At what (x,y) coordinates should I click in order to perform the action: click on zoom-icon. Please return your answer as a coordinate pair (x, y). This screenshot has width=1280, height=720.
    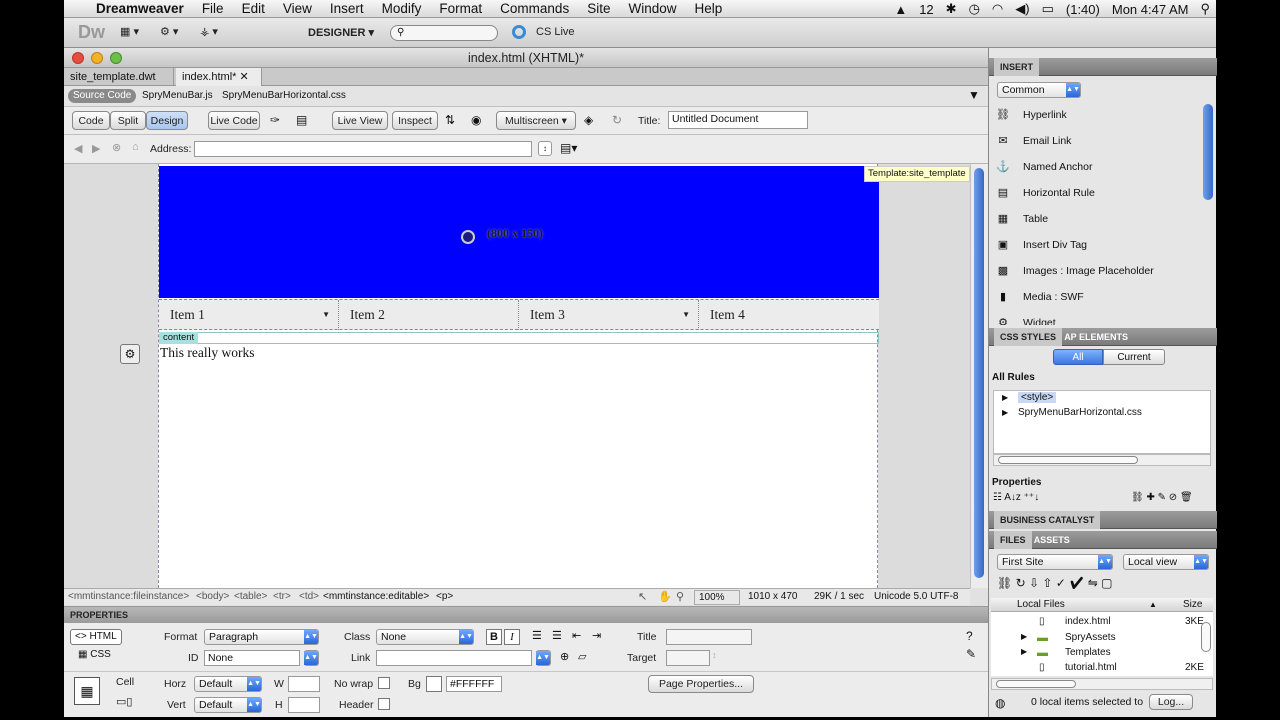
    Looking at the image, I should click on (116, 58).